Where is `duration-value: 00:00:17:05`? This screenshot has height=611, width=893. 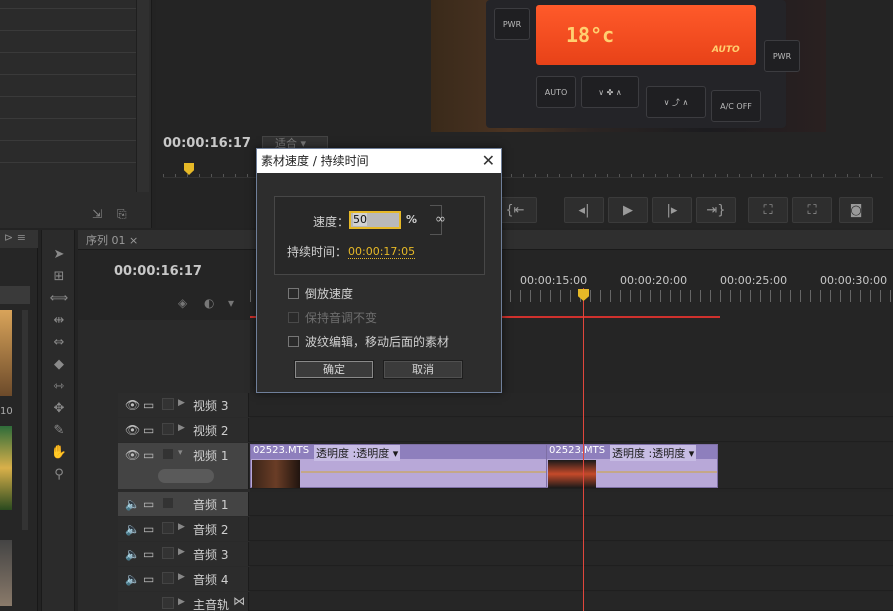 duration-value: 00:00:17:05 is located at coordinates (382, 252).